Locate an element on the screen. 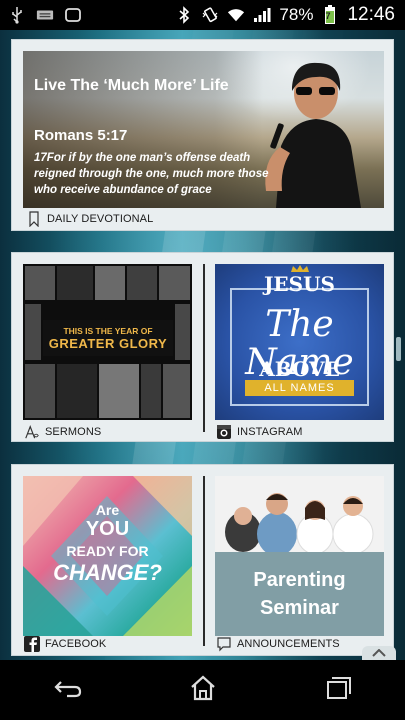  sermons-label: SERMONS is located at coordinates (62, 432).